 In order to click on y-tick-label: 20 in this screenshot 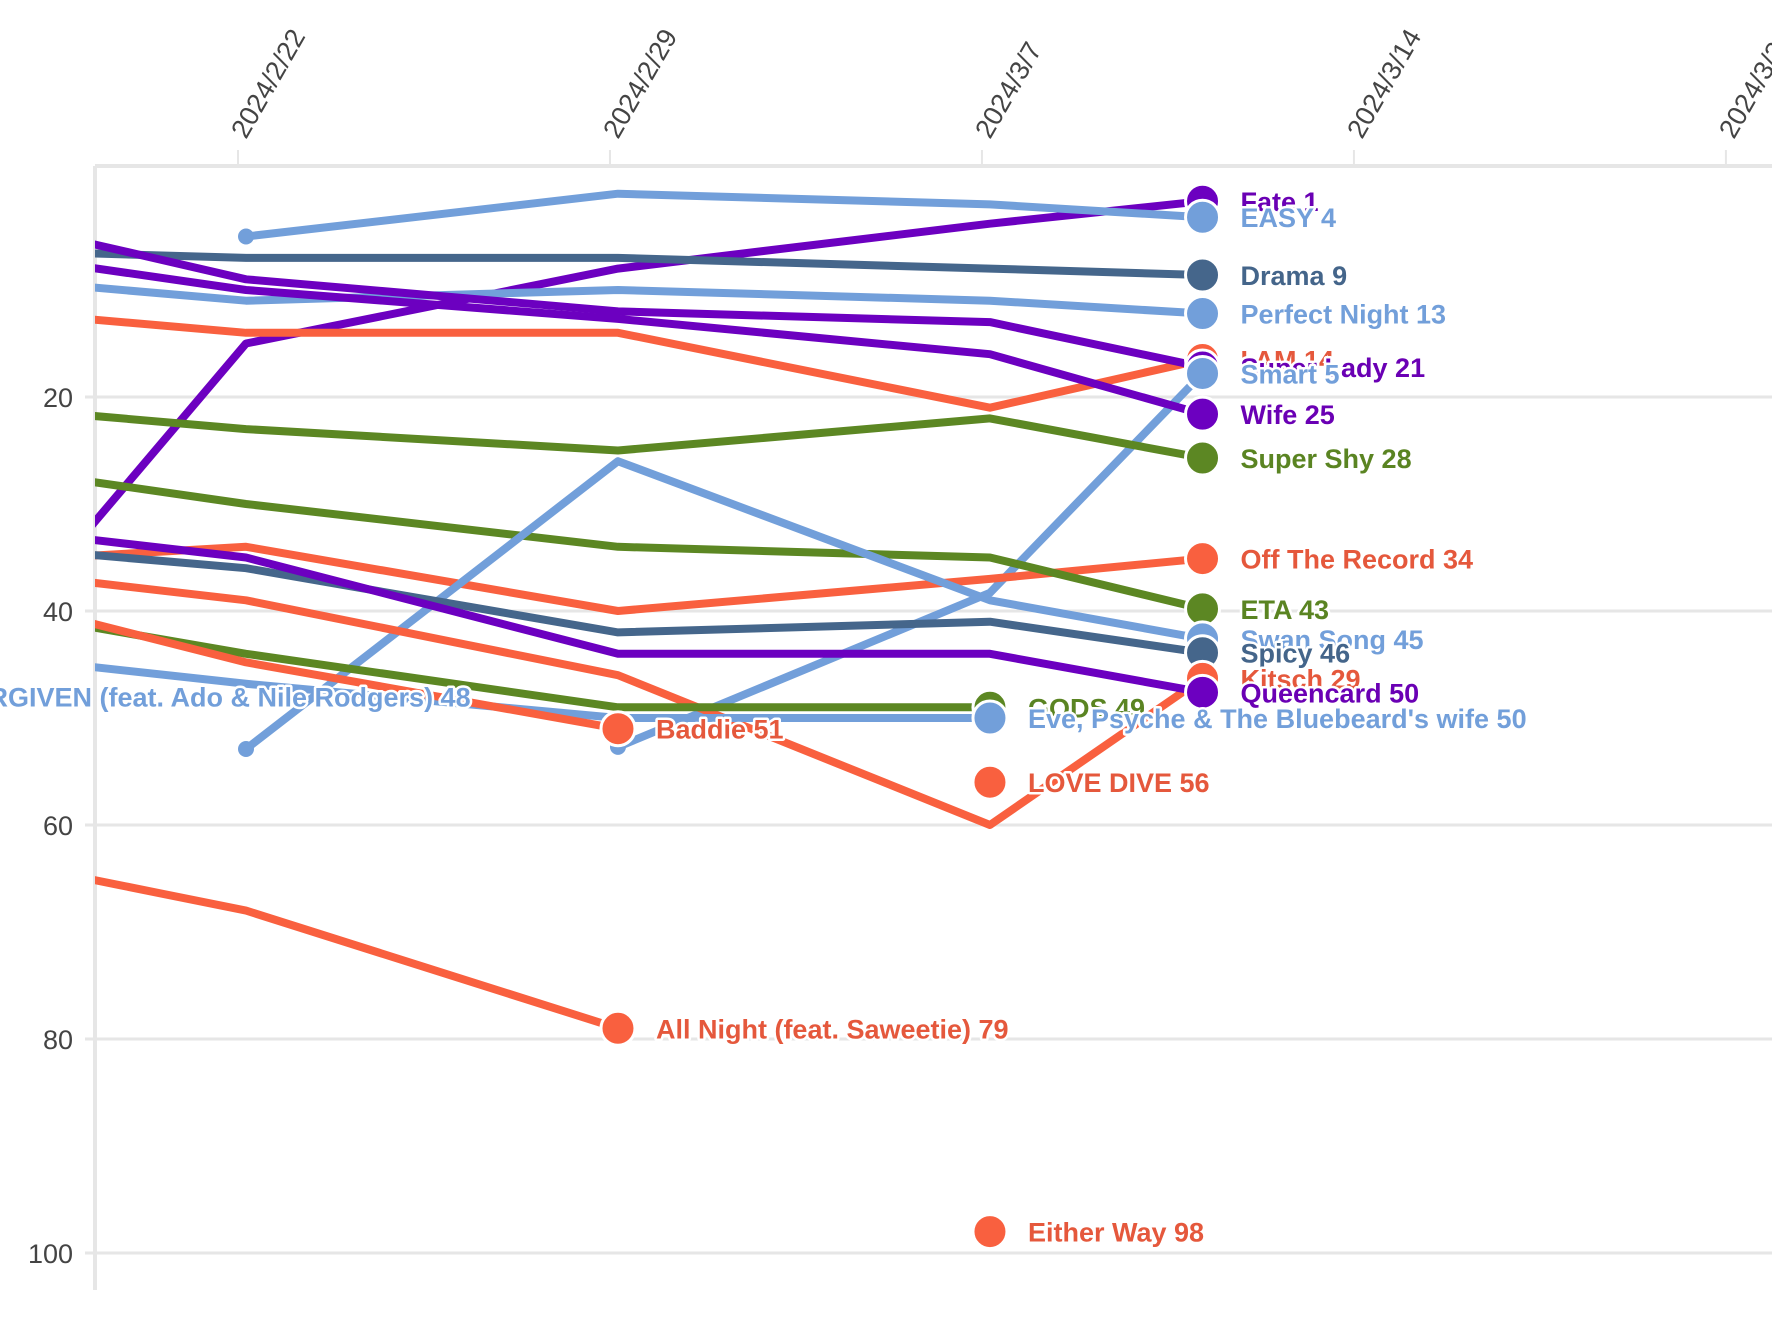, I will do `click(58, 398)`.